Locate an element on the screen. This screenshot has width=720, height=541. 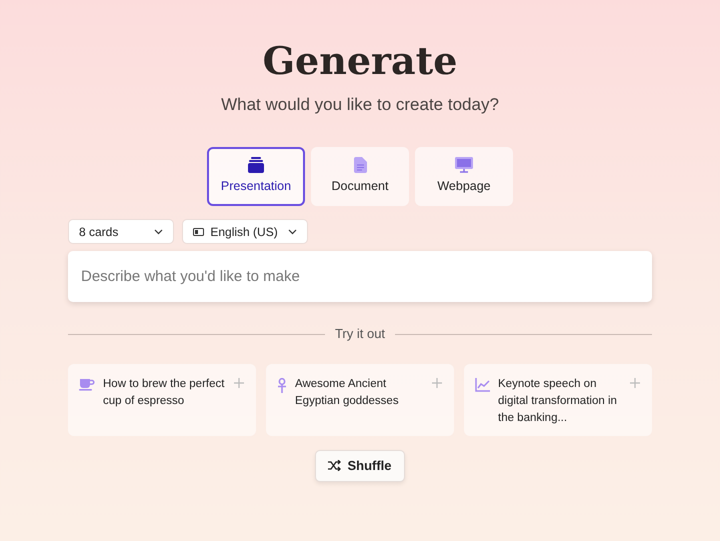
shuffle-button: Shuffle is located at coordinates (360, 466).